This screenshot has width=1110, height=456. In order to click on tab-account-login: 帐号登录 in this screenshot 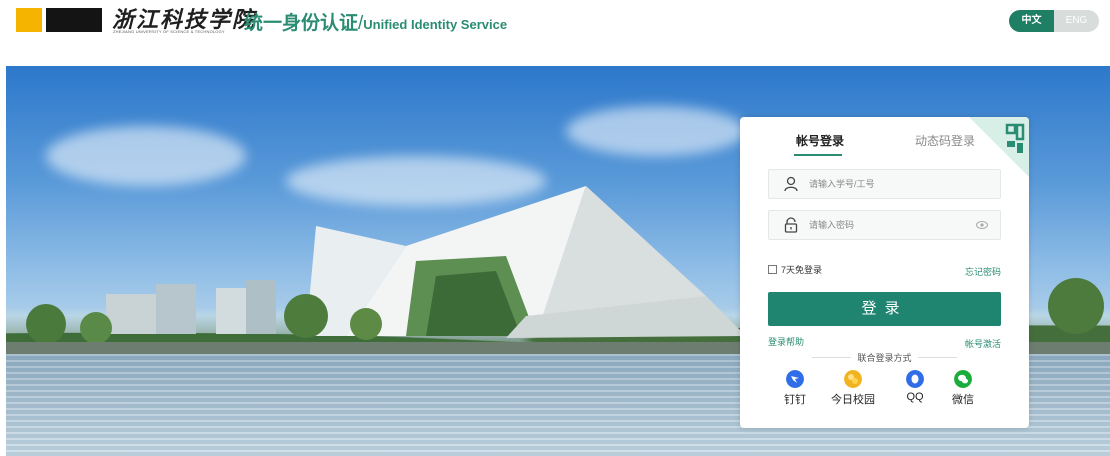, I will do `click(820, 140)`.